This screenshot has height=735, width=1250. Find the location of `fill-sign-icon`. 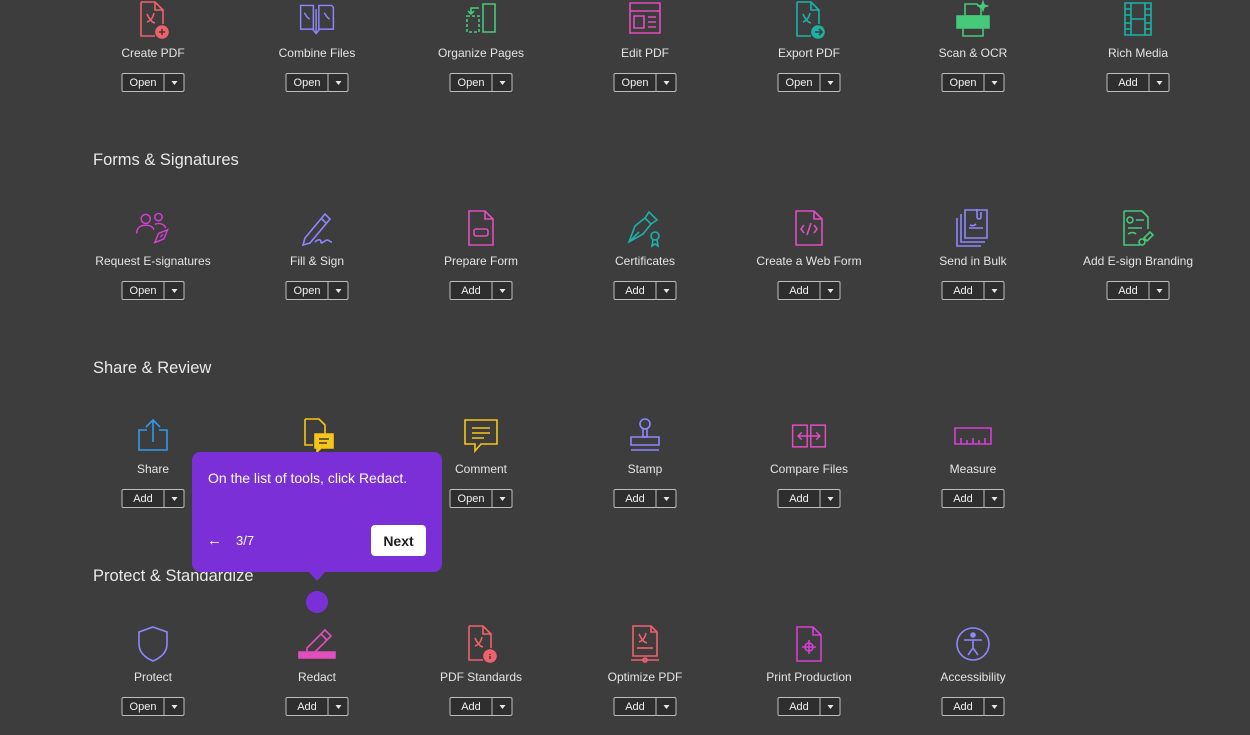

fill-sign-icon is located at coordinates (317, 228).